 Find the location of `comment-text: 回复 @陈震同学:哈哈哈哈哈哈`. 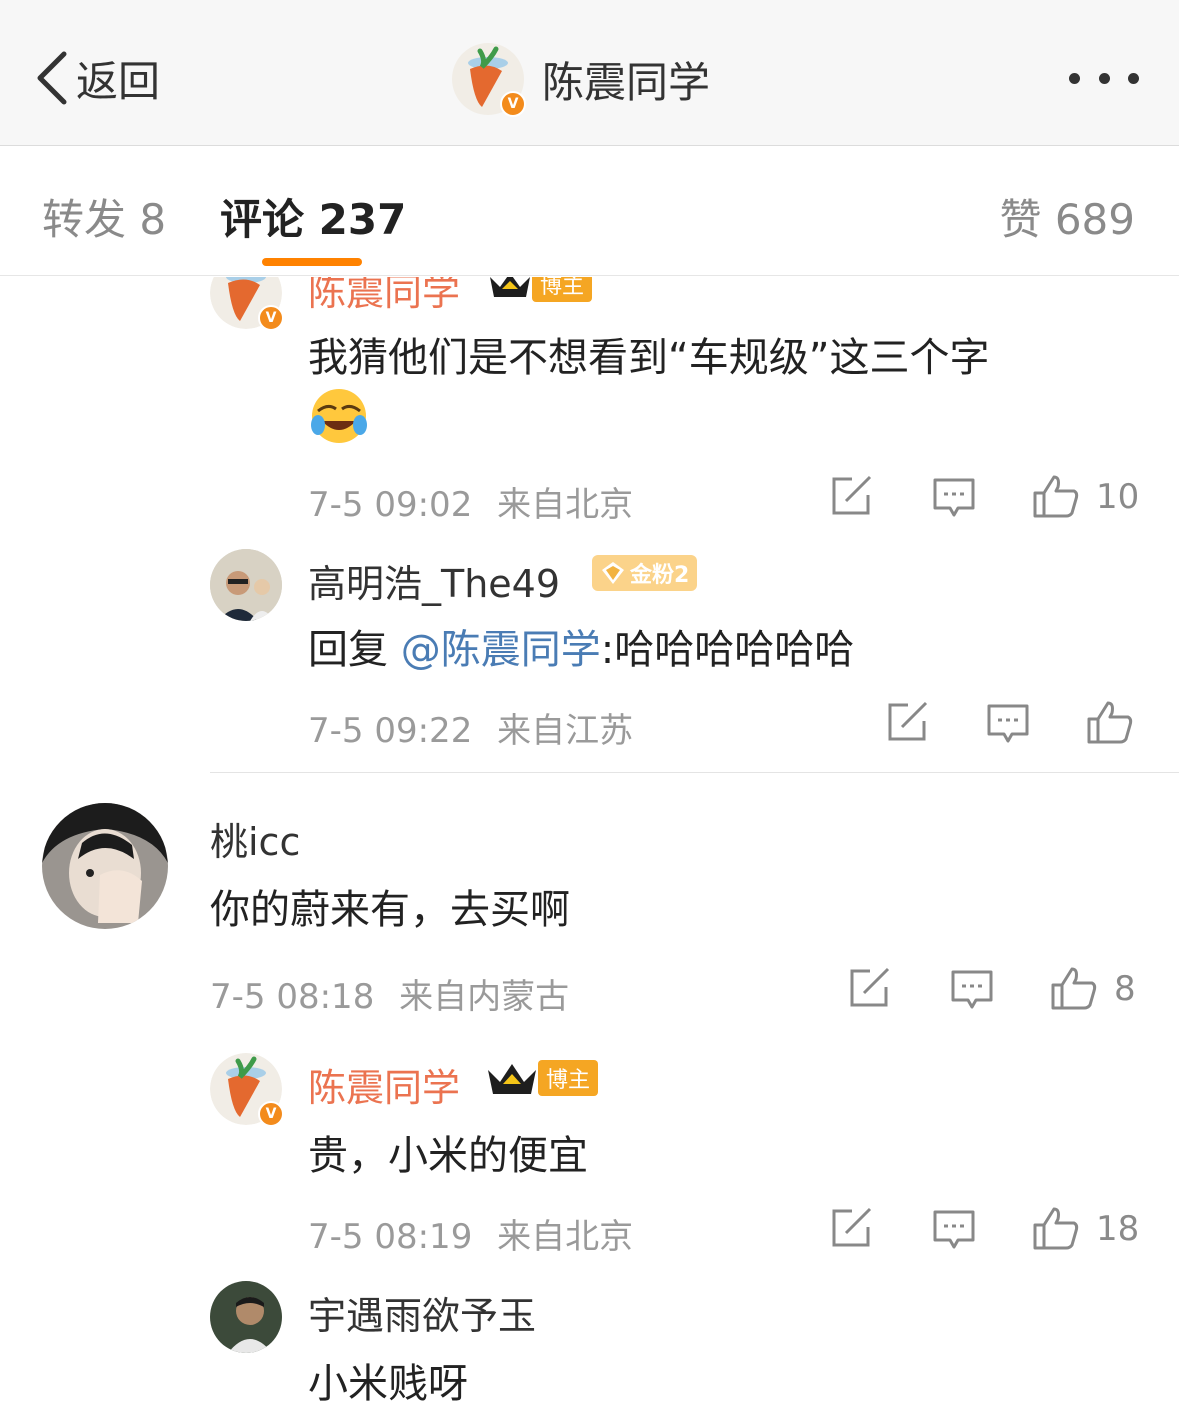

comment-text: 回复 @陈震同学:哈哈哈哈哈哈 is located at coordinates (581, 646).